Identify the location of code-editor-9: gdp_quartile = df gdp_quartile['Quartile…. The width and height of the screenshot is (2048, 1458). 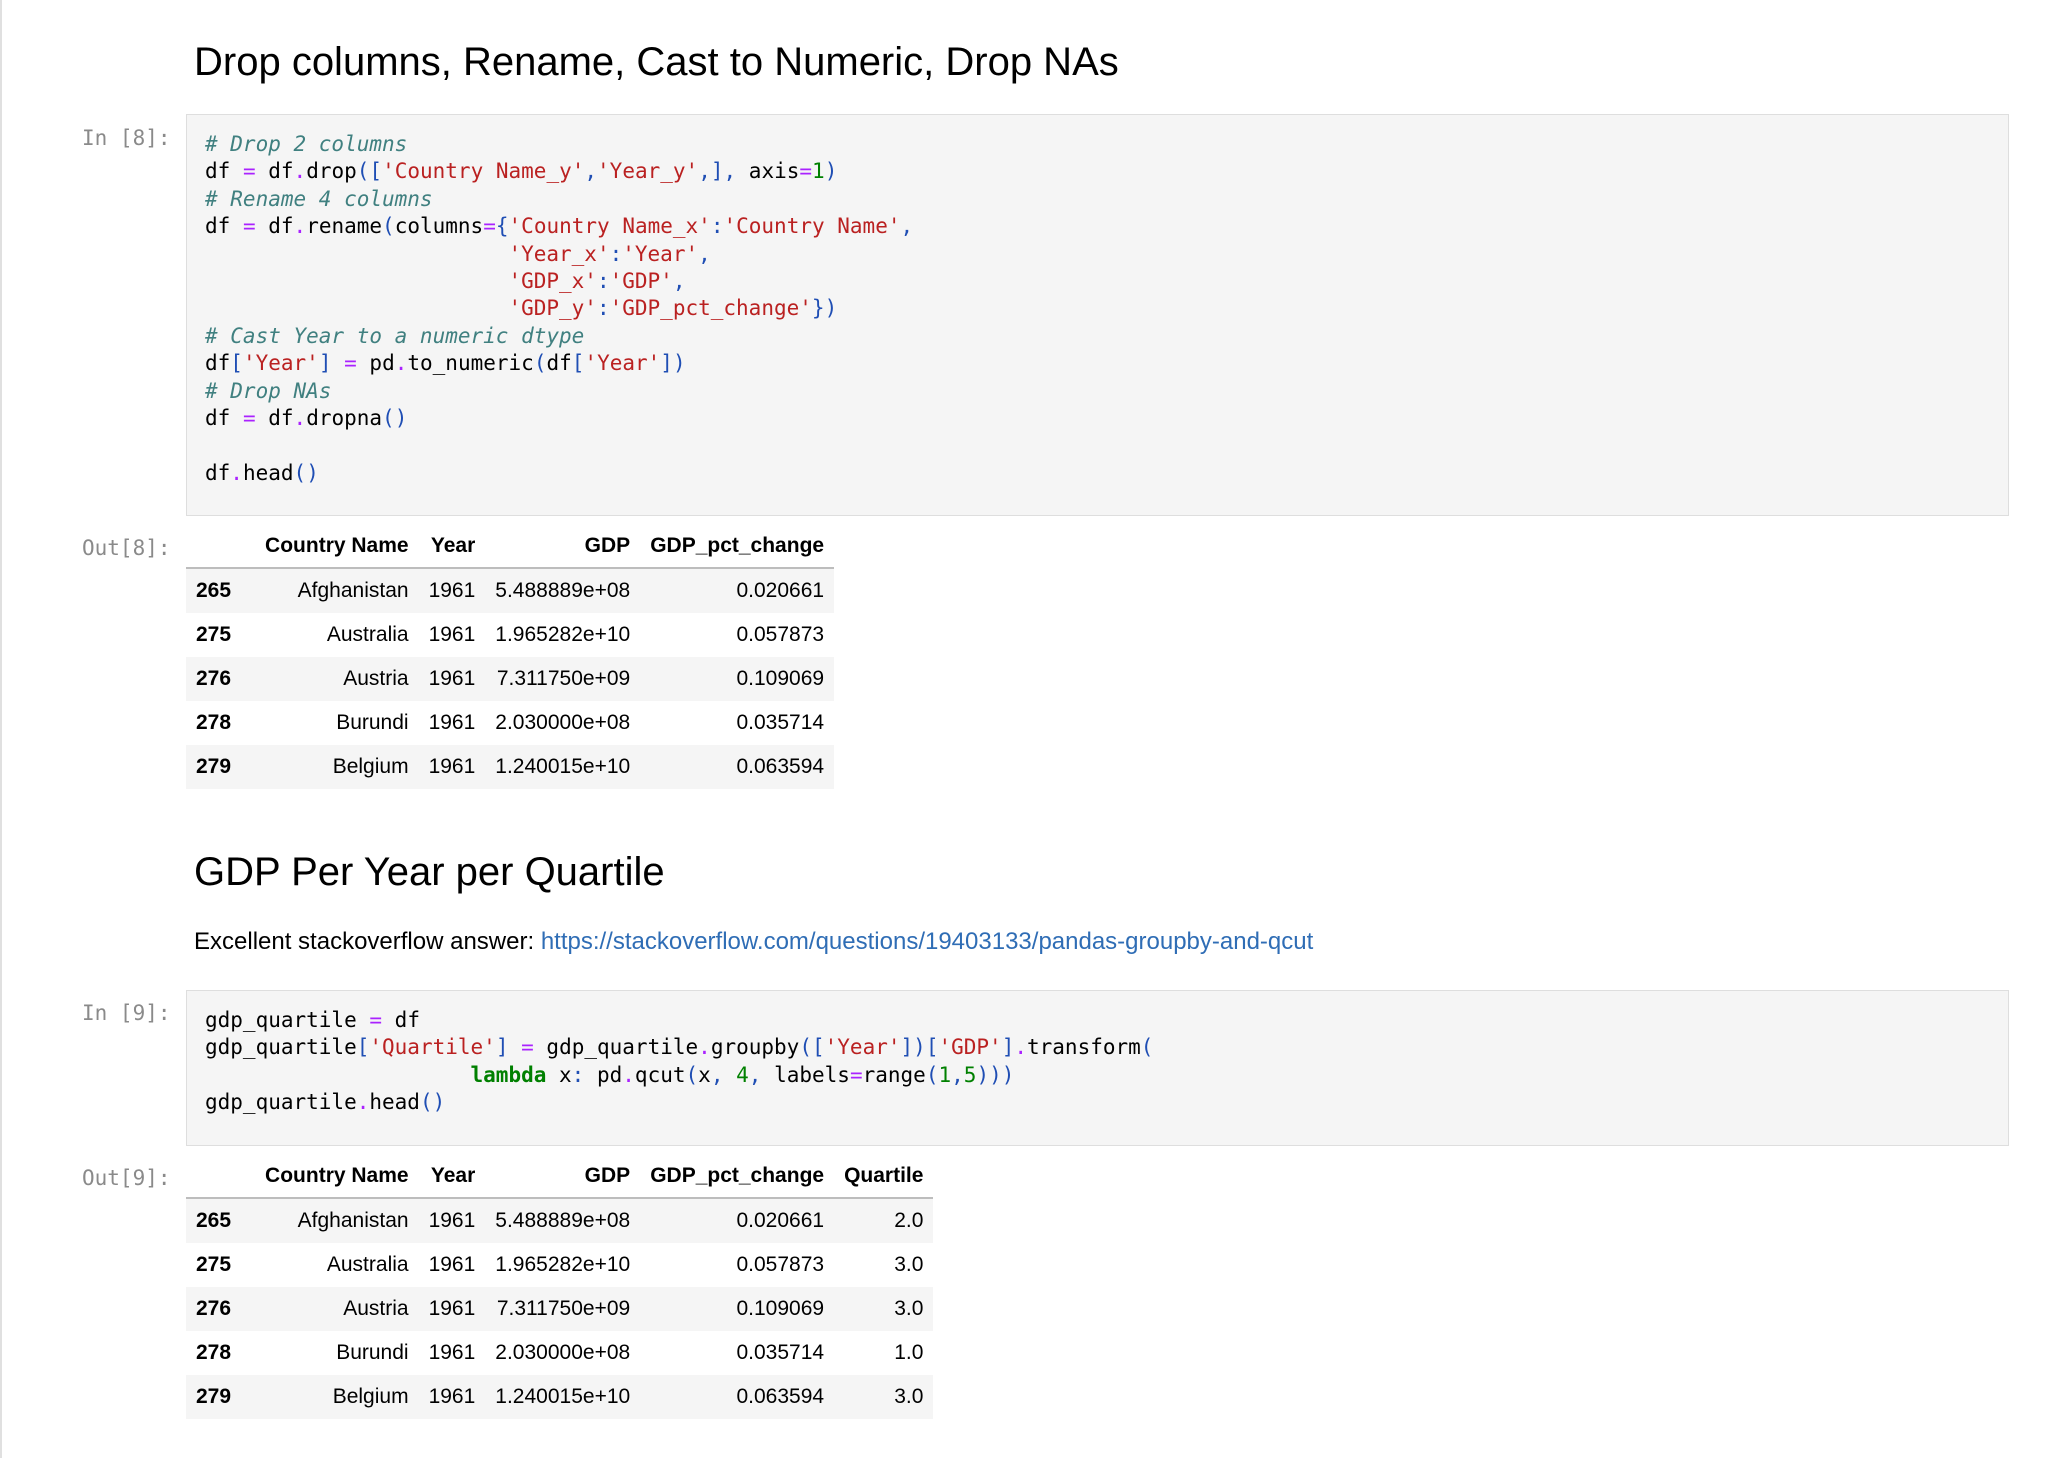
(1097, 1062).